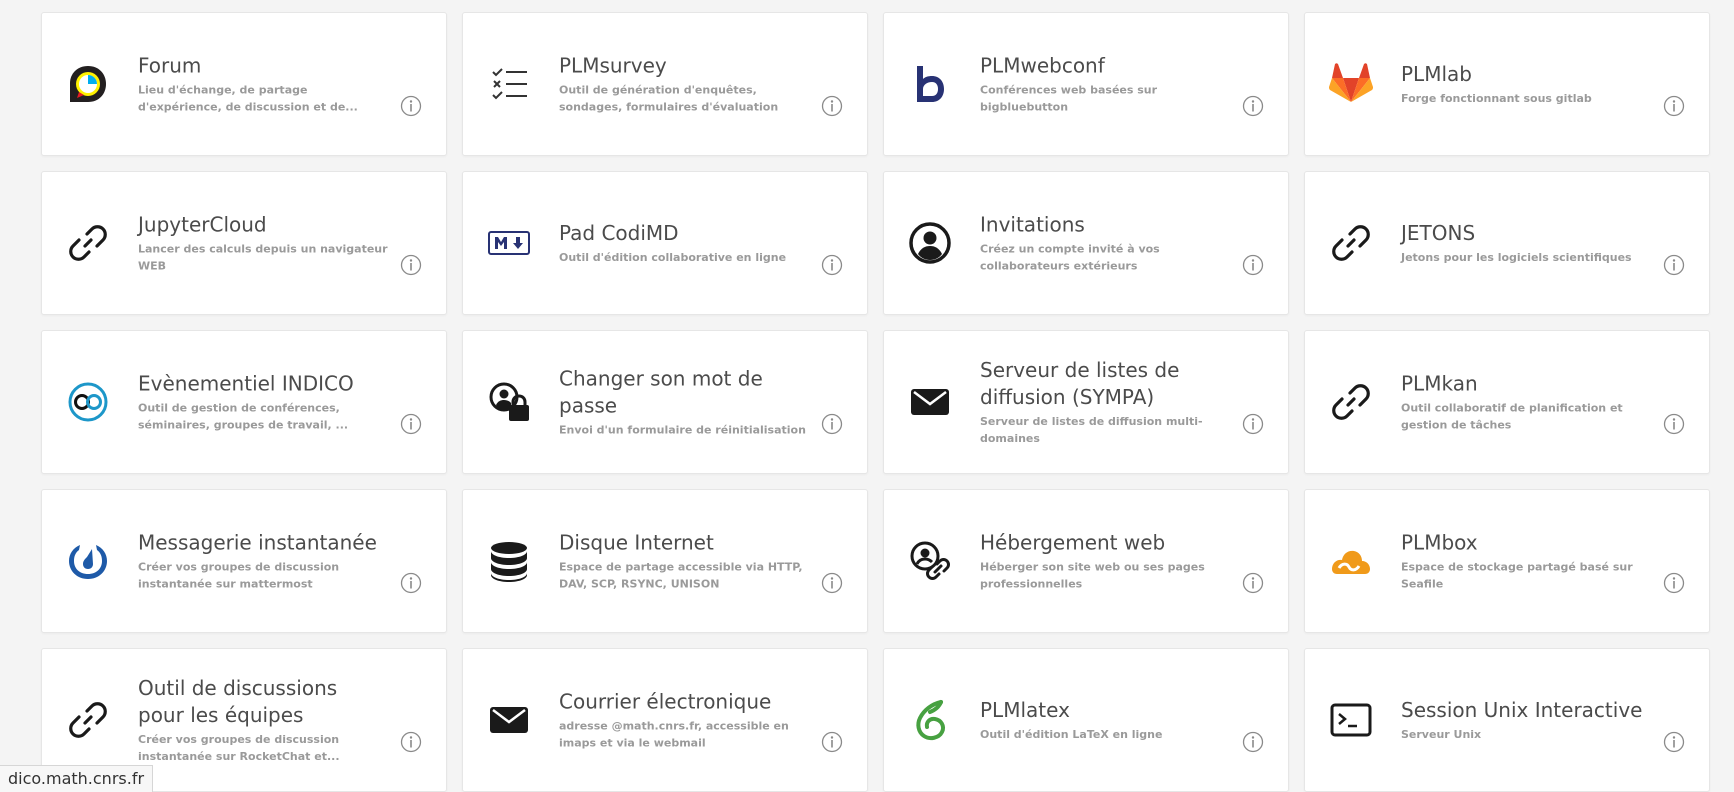  What do you see at coordinates (1105, 720) in the screenshot?
I see `service-card-text: PLMlatex Outil d'édition LaTeX en ligne` at bounding box center [1105, 720].